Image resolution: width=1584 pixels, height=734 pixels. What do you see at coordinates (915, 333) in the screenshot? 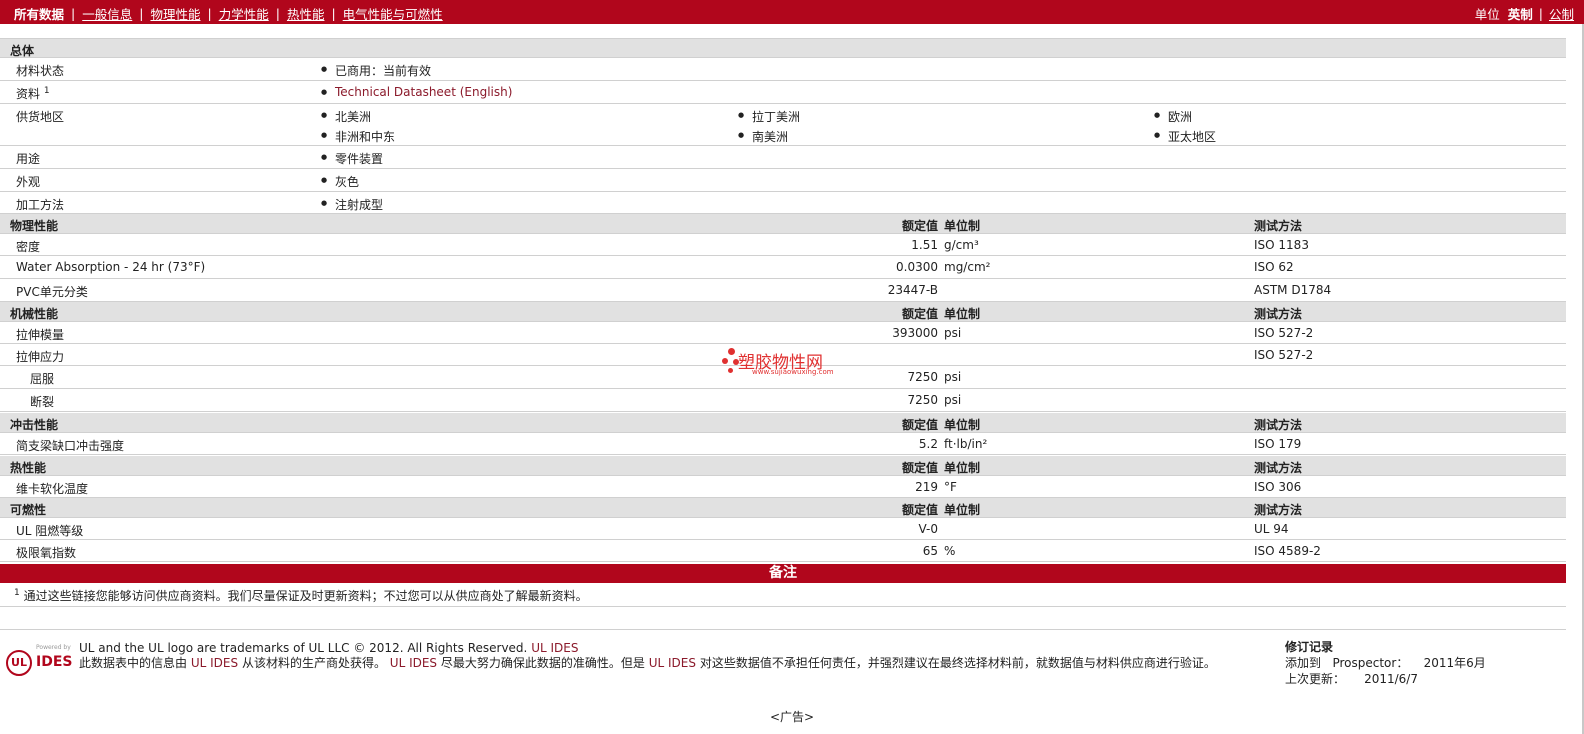
I see `property-value: 393000` at bounding box center [915, 333].